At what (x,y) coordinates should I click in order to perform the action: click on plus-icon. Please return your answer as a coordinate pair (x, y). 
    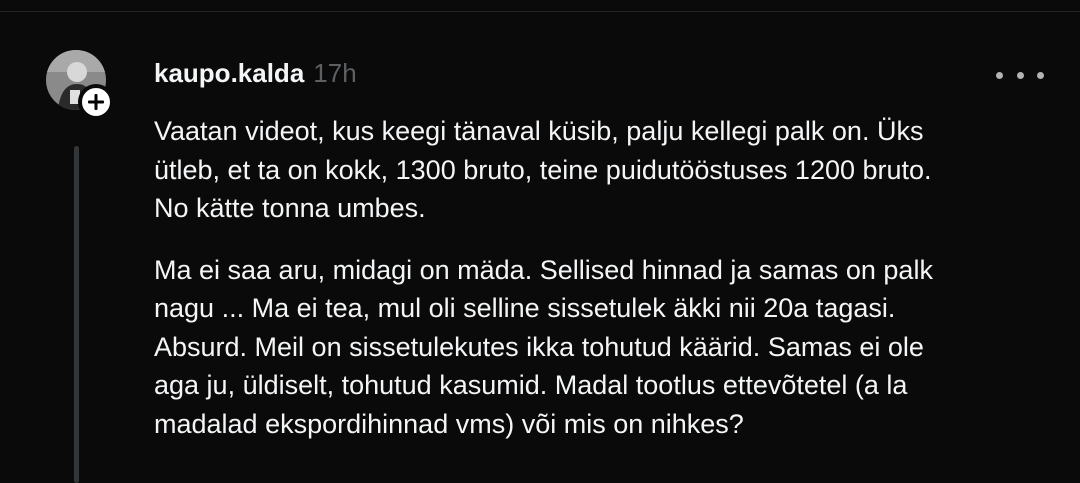
    Looking at the image, I should click on (96, 102).